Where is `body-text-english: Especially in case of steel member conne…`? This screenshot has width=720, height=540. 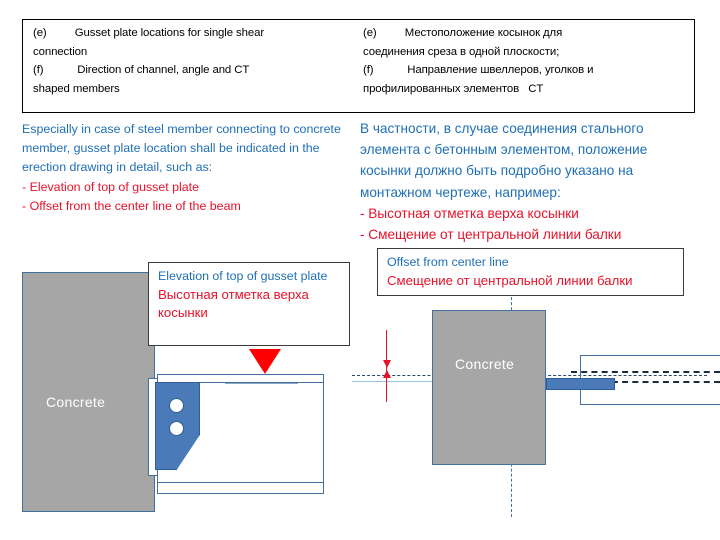 body-text-english: Especially in case of steel member conne… is located at coordinates (184, 168).